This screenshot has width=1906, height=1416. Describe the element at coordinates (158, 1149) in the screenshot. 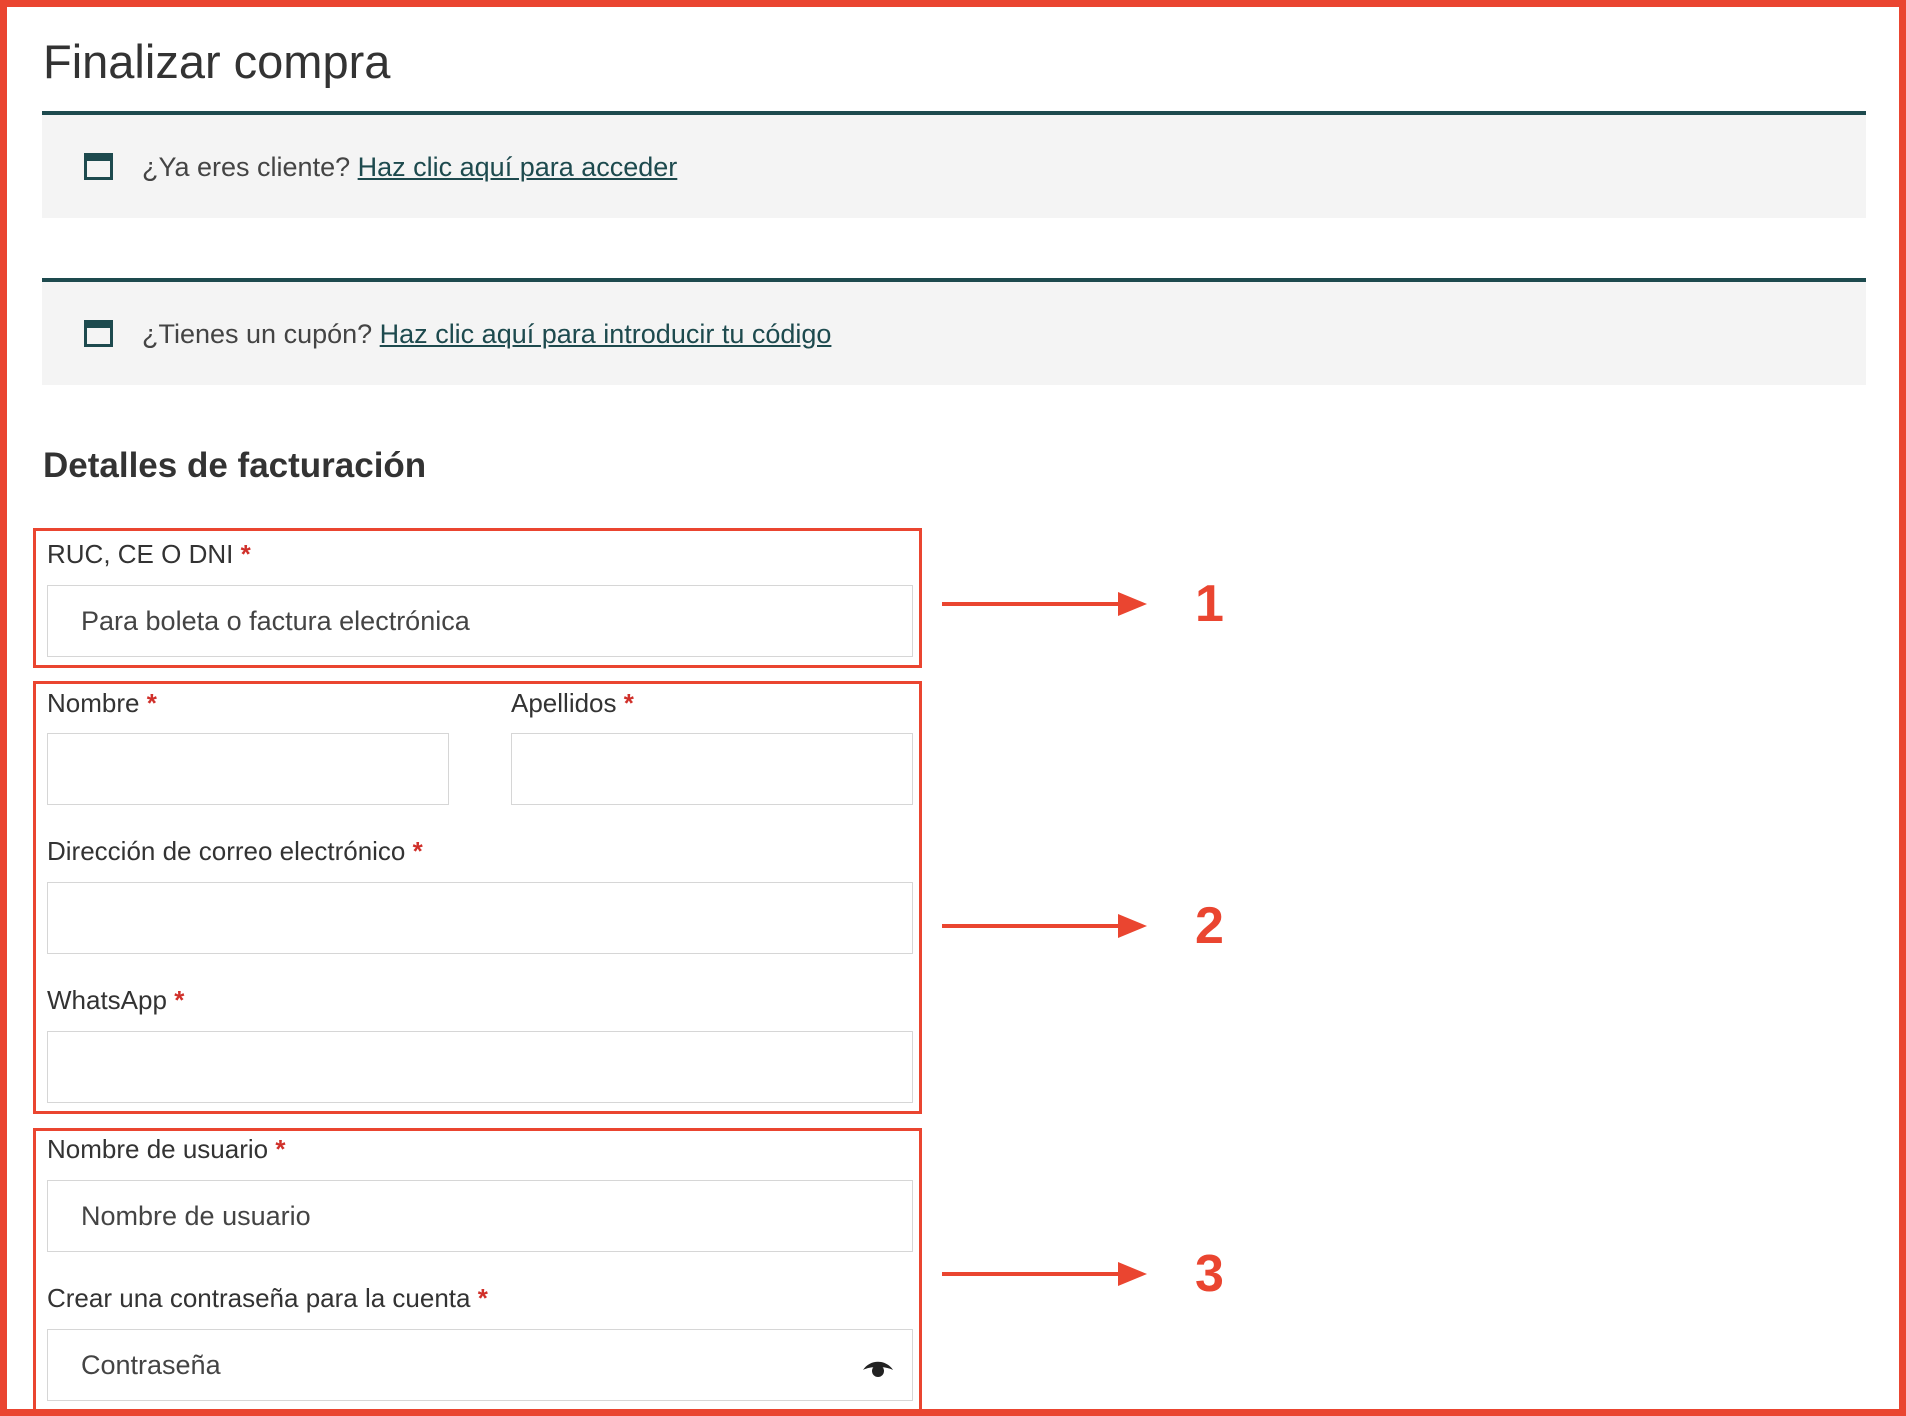

I see `username-label-text: Nombre de usuario` at that location.